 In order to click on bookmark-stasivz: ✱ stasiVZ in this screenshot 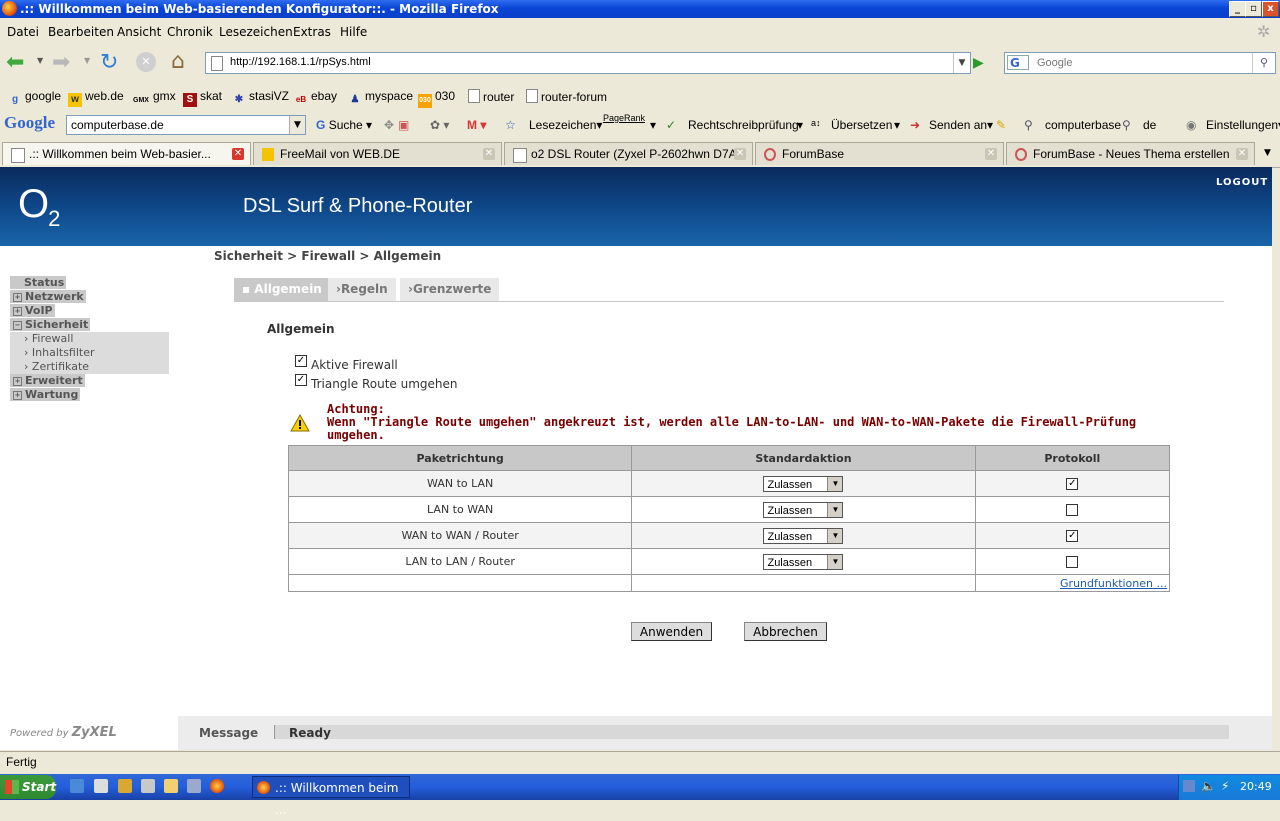, I will do `click(260, 98)`.